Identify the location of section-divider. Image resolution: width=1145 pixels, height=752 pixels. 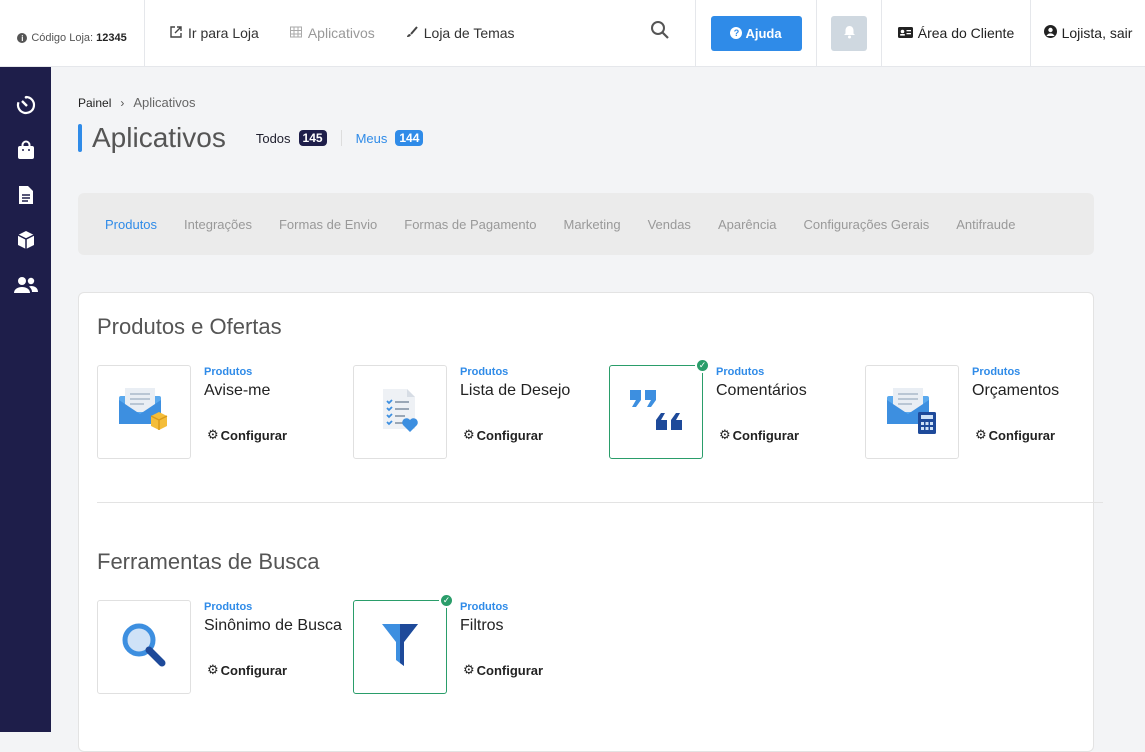
(600, 502).